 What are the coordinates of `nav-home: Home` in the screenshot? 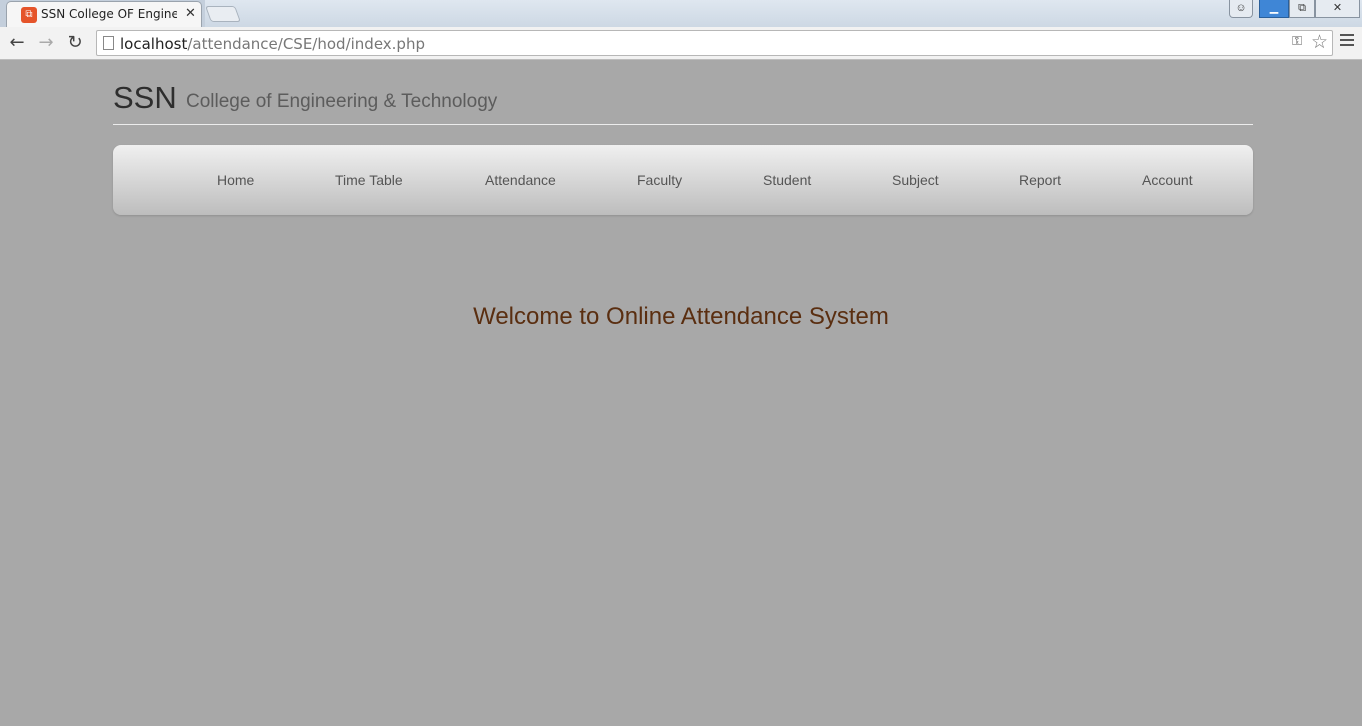 It's located at (235, 180).